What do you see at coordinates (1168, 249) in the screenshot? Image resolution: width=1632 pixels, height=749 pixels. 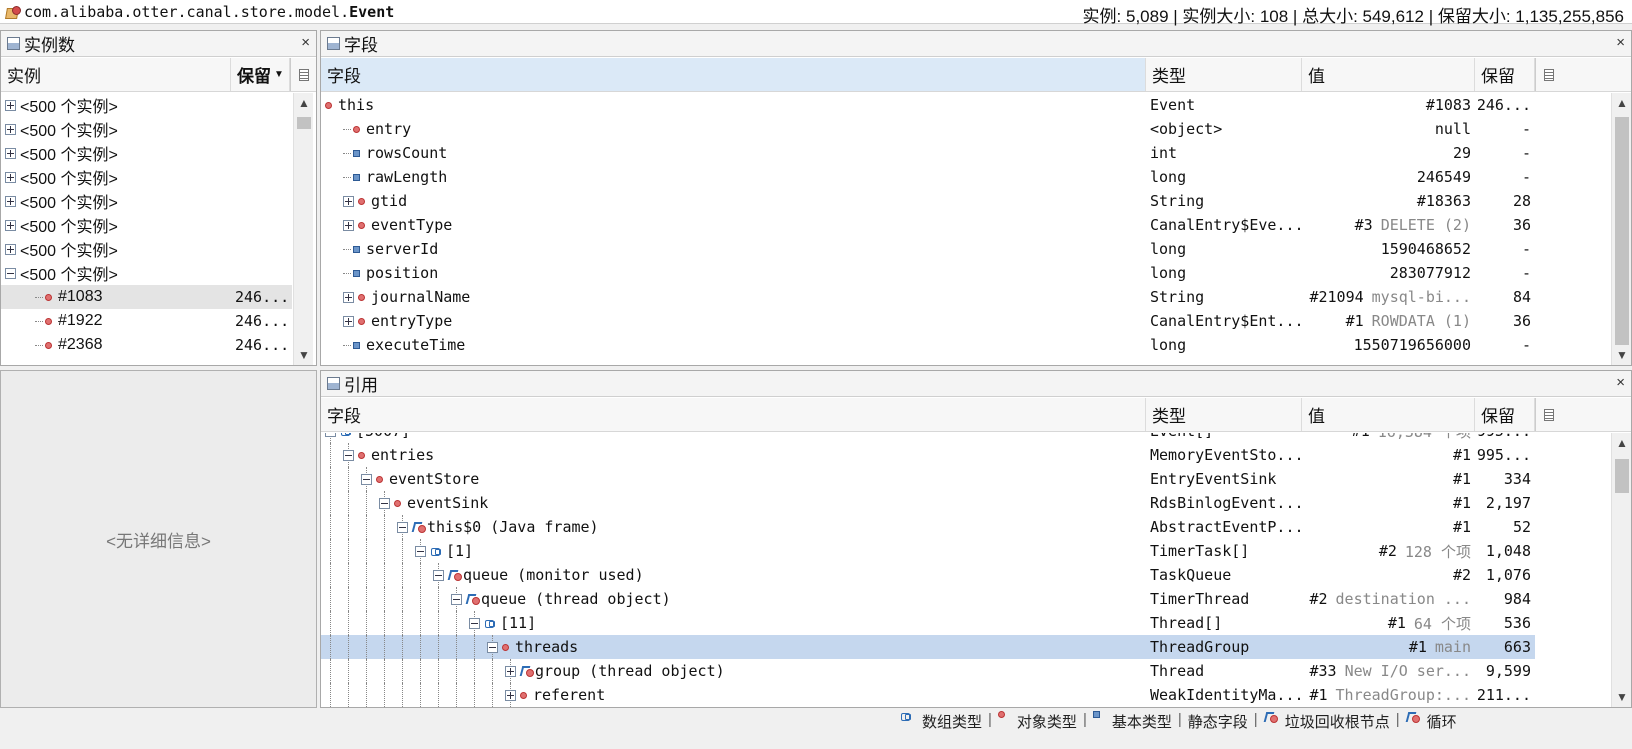 I see `type-cell: long` at bounding box center [1168, 249].